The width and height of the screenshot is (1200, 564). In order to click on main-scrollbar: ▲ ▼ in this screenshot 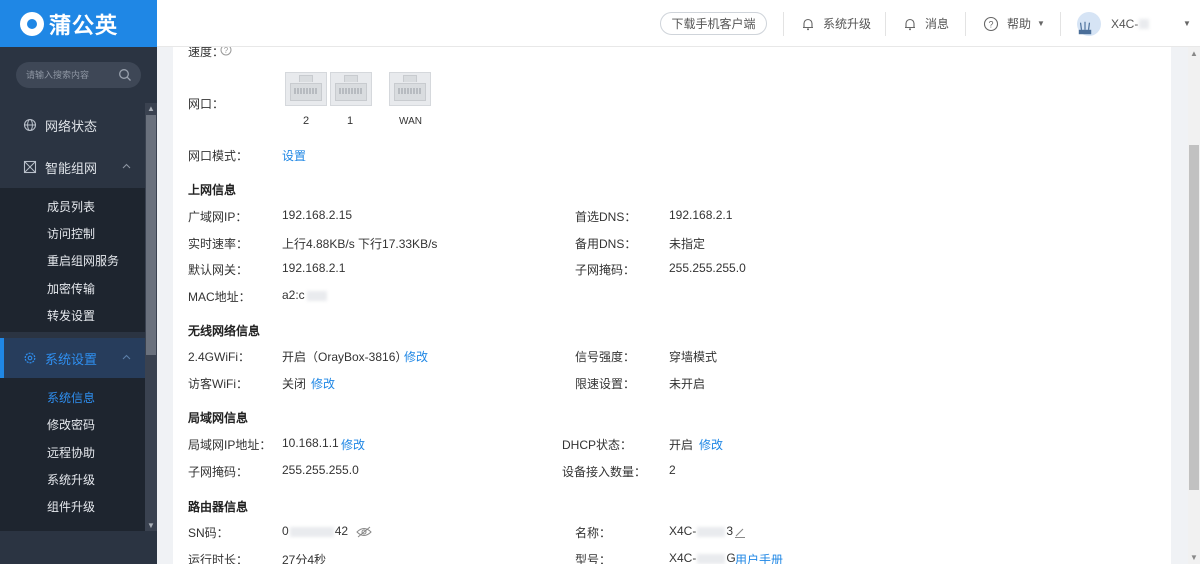, I will do `click(1194, 305)`.